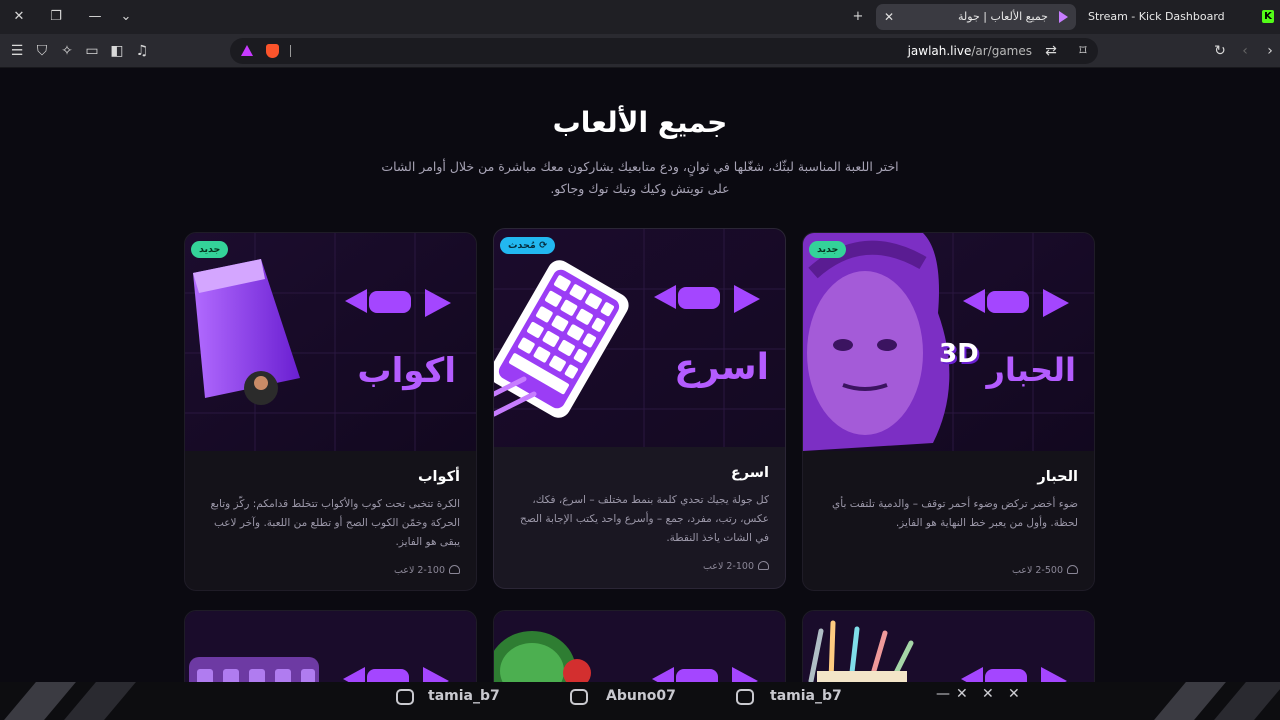 The width and height of the screenshot is (1280, 720). I want to click on page-title: جميع الألعاب, so click(640, 122).